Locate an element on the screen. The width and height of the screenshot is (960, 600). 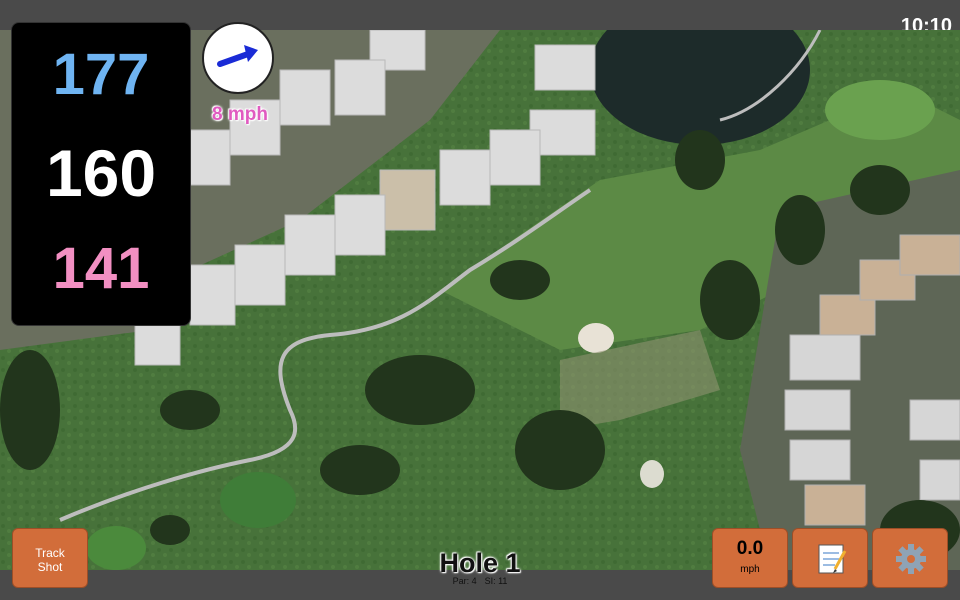
wind-indicator is located at coordinates (238, 58).